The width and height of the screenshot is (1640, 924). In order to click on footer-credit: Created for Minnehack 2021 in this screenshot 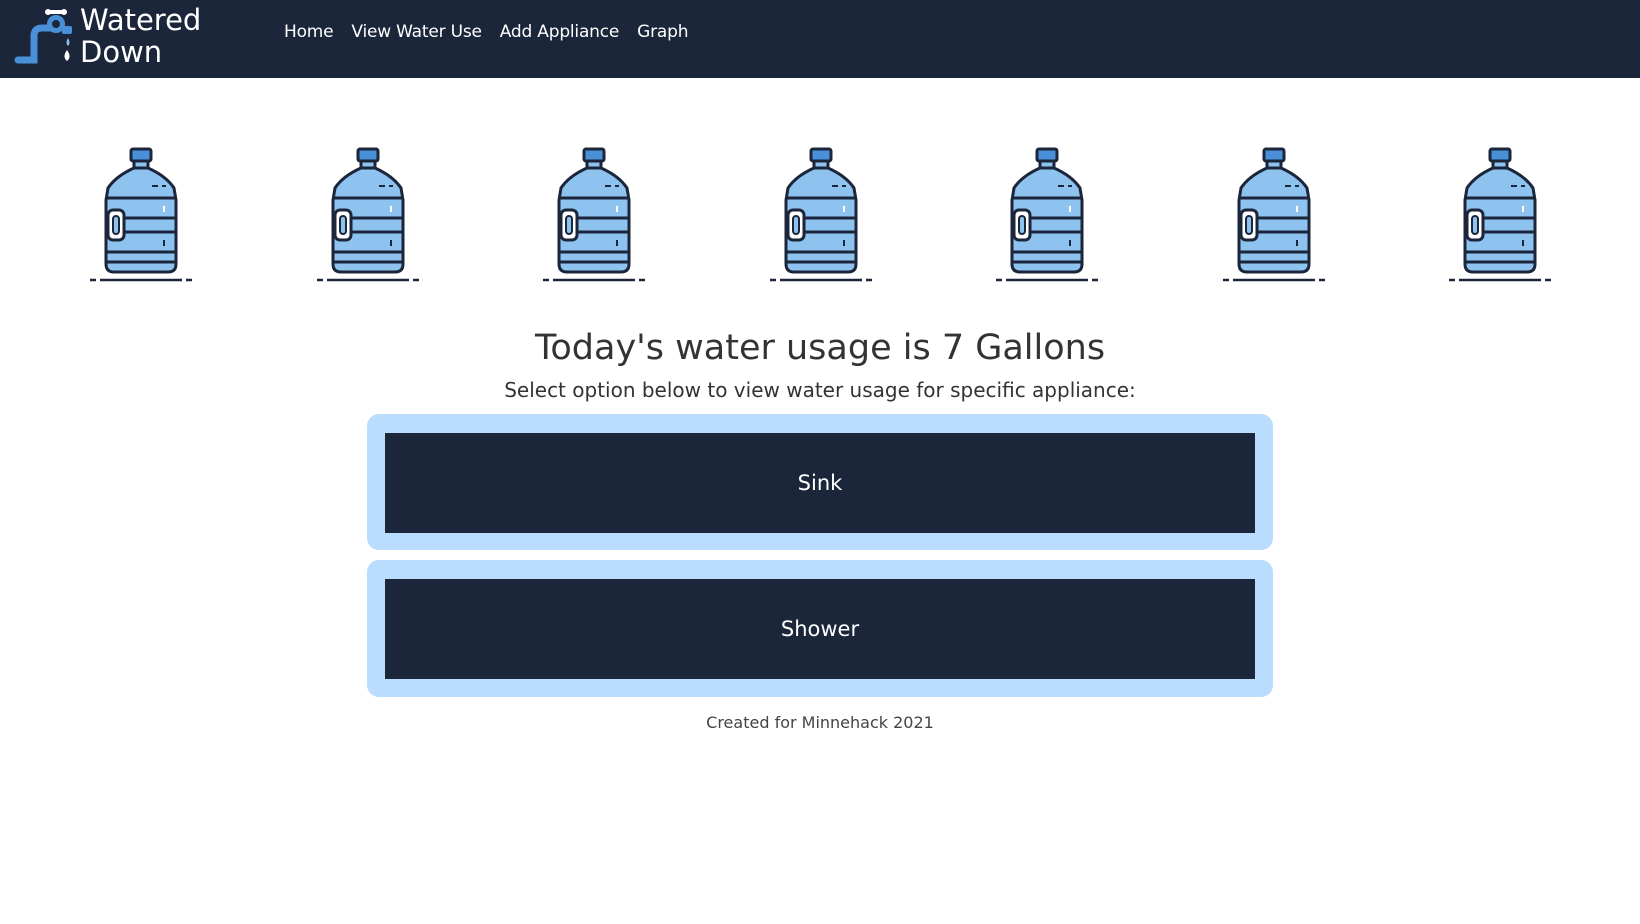, I will do `click(820, 722)`.